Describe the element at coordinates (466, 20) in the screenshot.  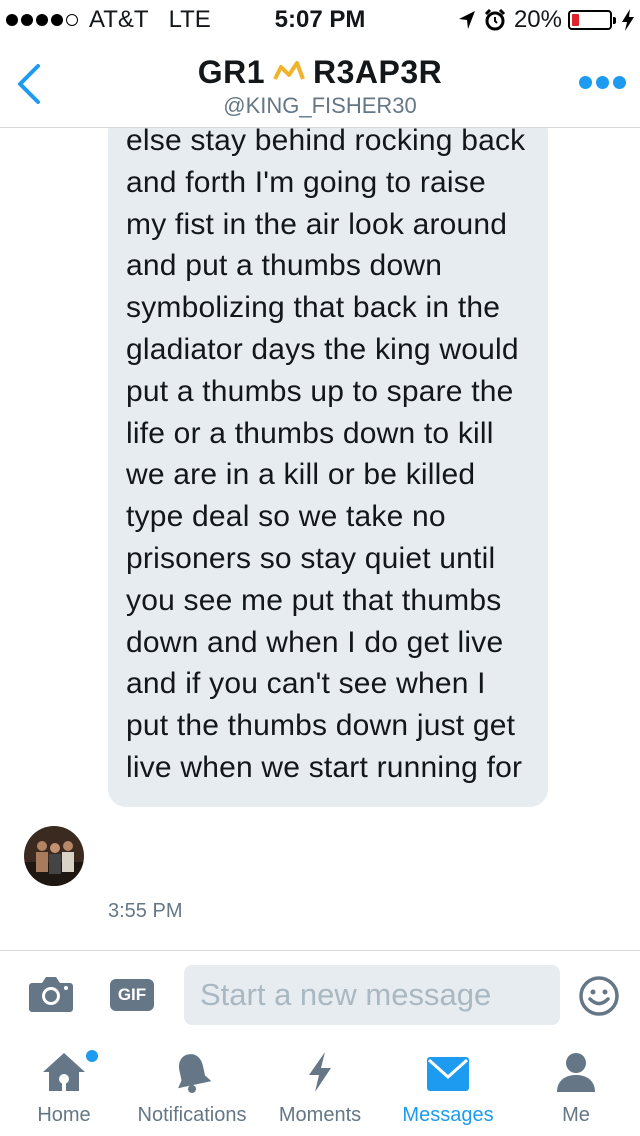
I see `location-arrow-icon` at that location.